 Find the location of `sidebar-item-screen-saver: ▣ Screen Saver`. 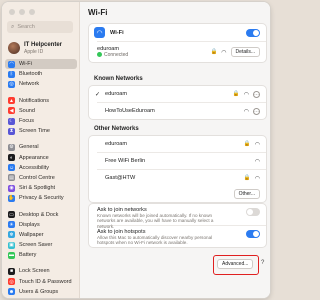

sidebar-item-screen-saver: ▣ Screen Saver is located at coordinates (41, 245).